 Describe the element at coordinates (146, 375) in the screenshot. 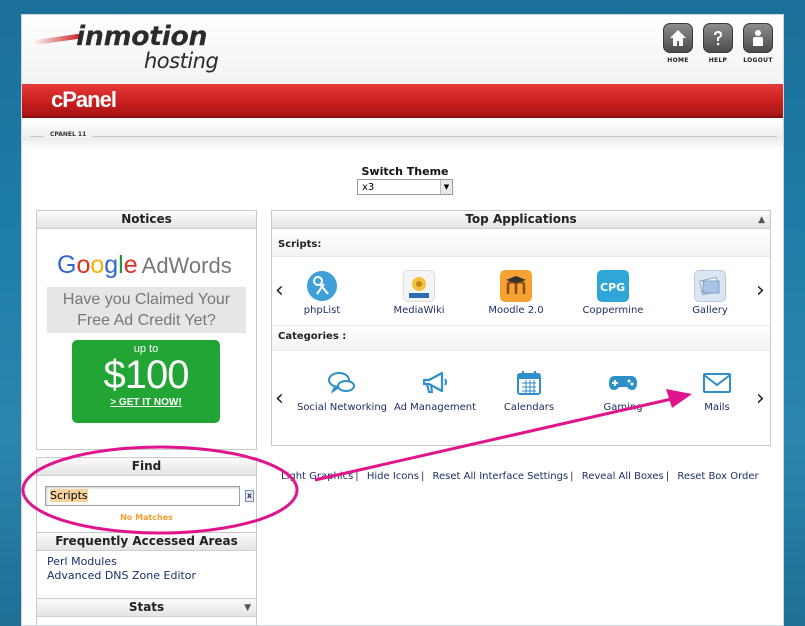

I see `ad-amount: $100` at that location.